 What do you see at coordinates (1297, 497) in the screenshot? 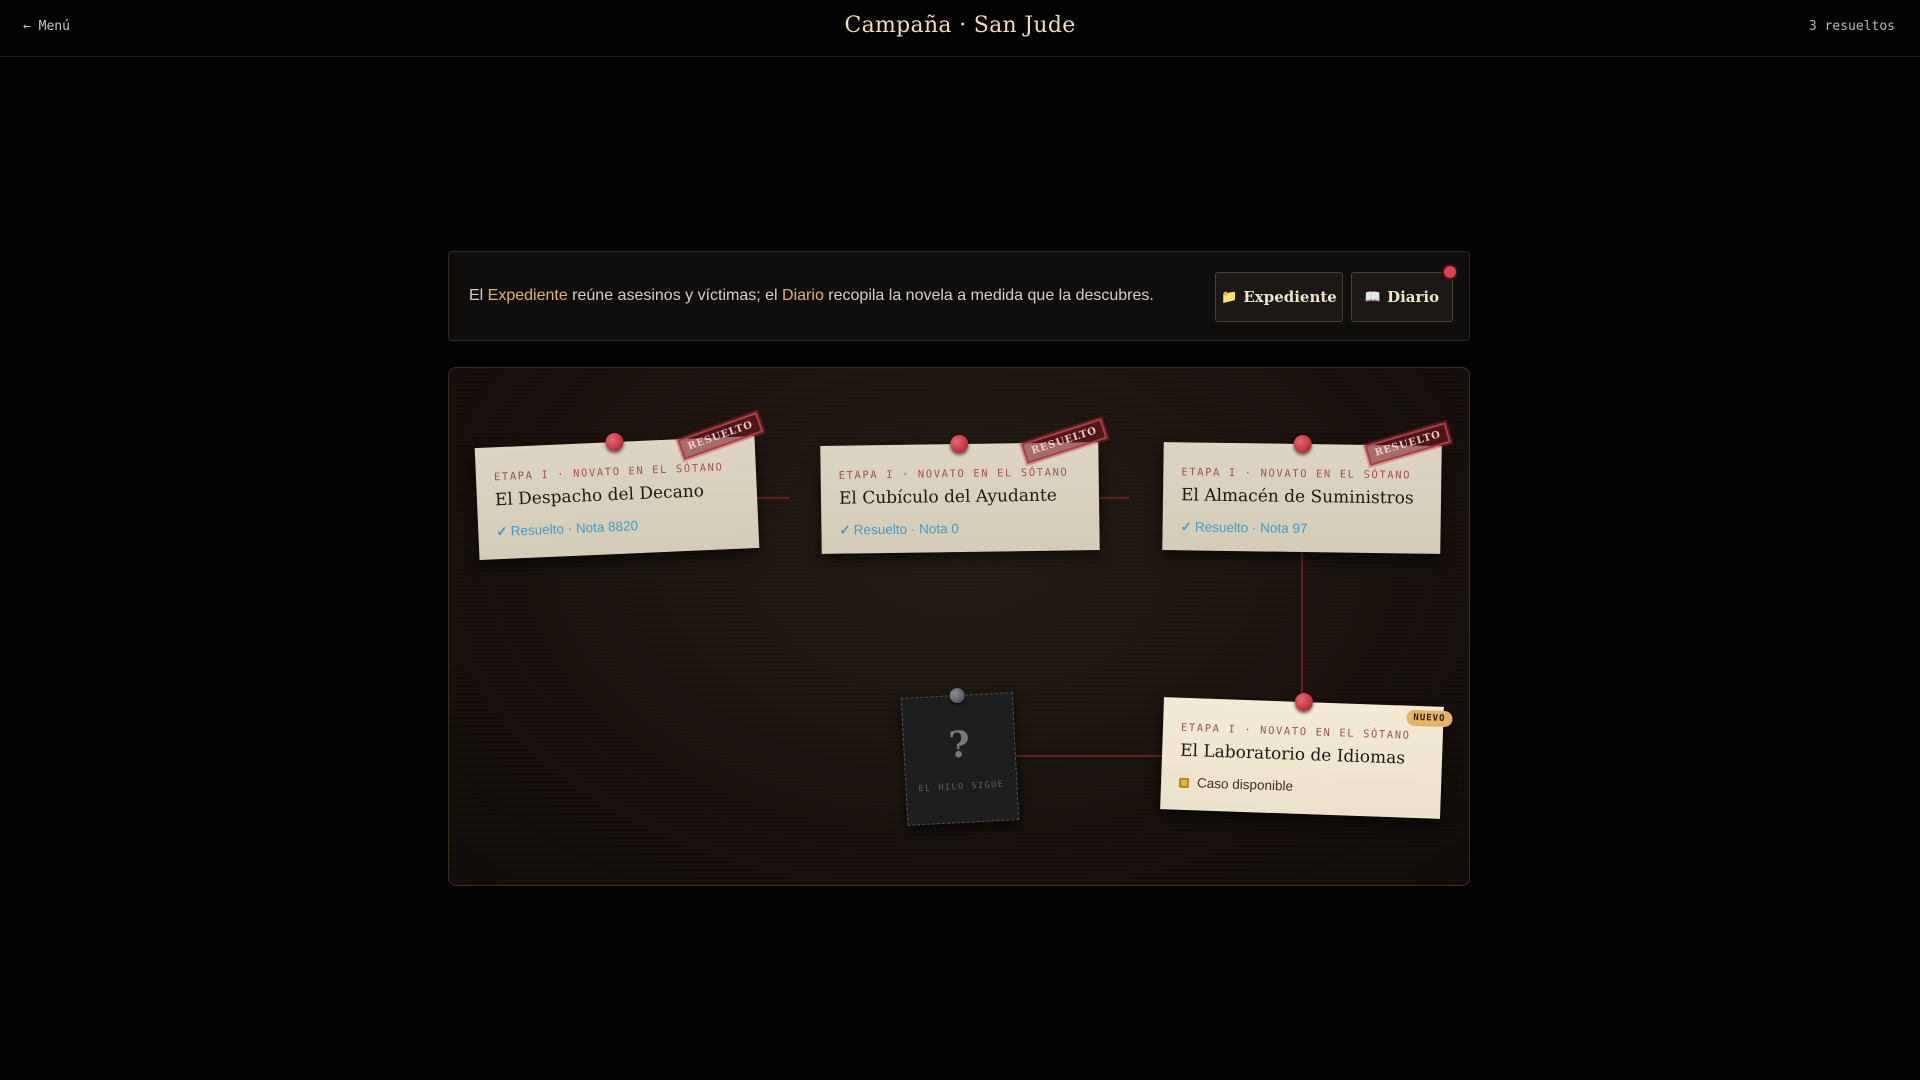
I see `case-title: El Almacén de Suministros` at bounding box center [1297, 497].